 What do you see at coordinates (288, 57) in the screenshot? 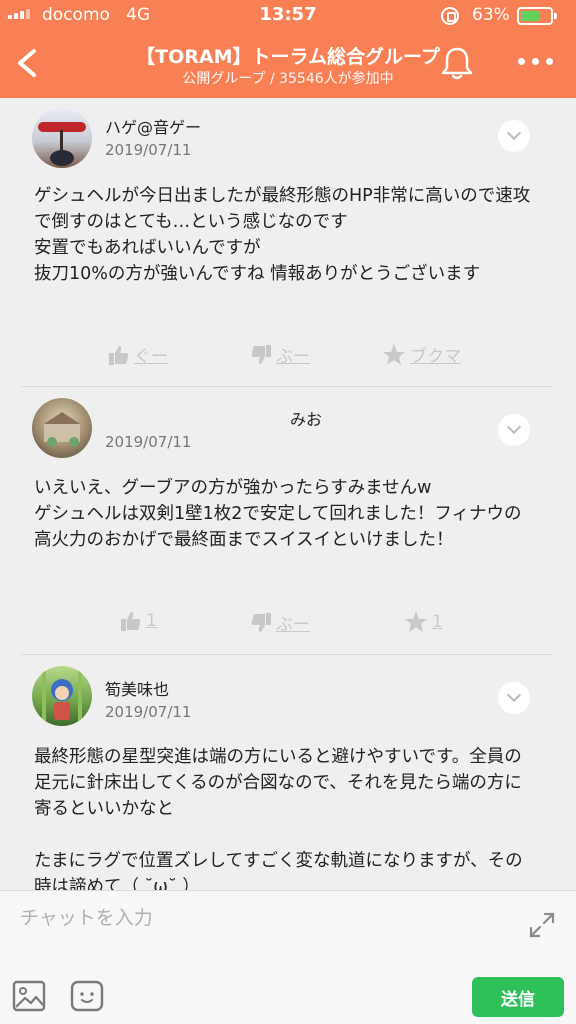
I see `group-title: 【TORAM】トーラム総合グループ` at bounding box center [288, 57].